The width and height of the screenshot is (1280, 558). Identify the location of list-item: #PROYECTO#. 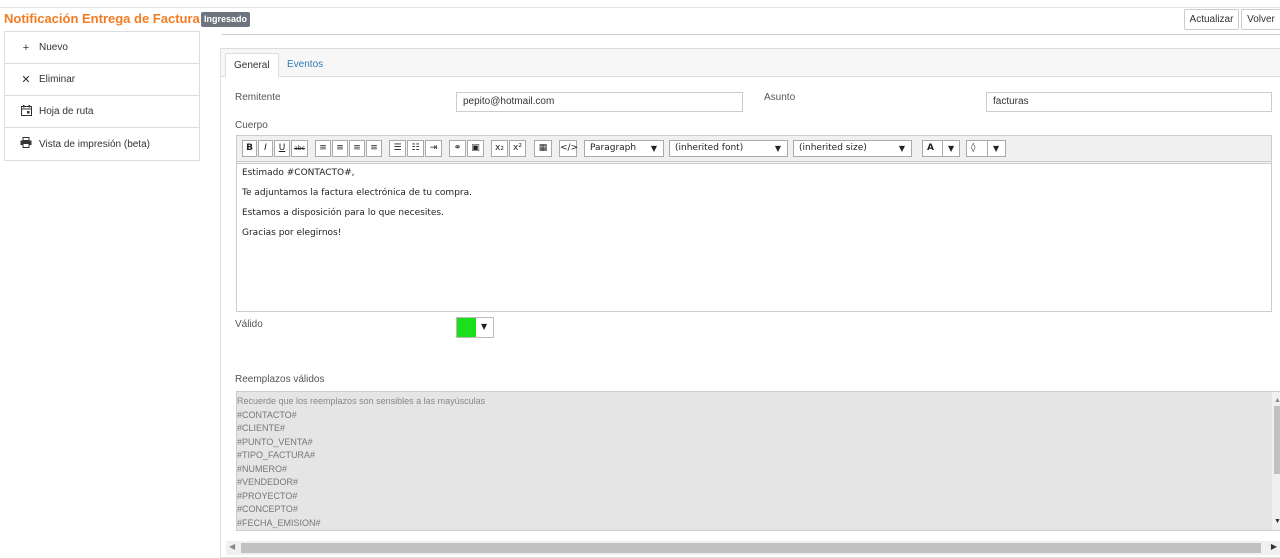
(267, 495).